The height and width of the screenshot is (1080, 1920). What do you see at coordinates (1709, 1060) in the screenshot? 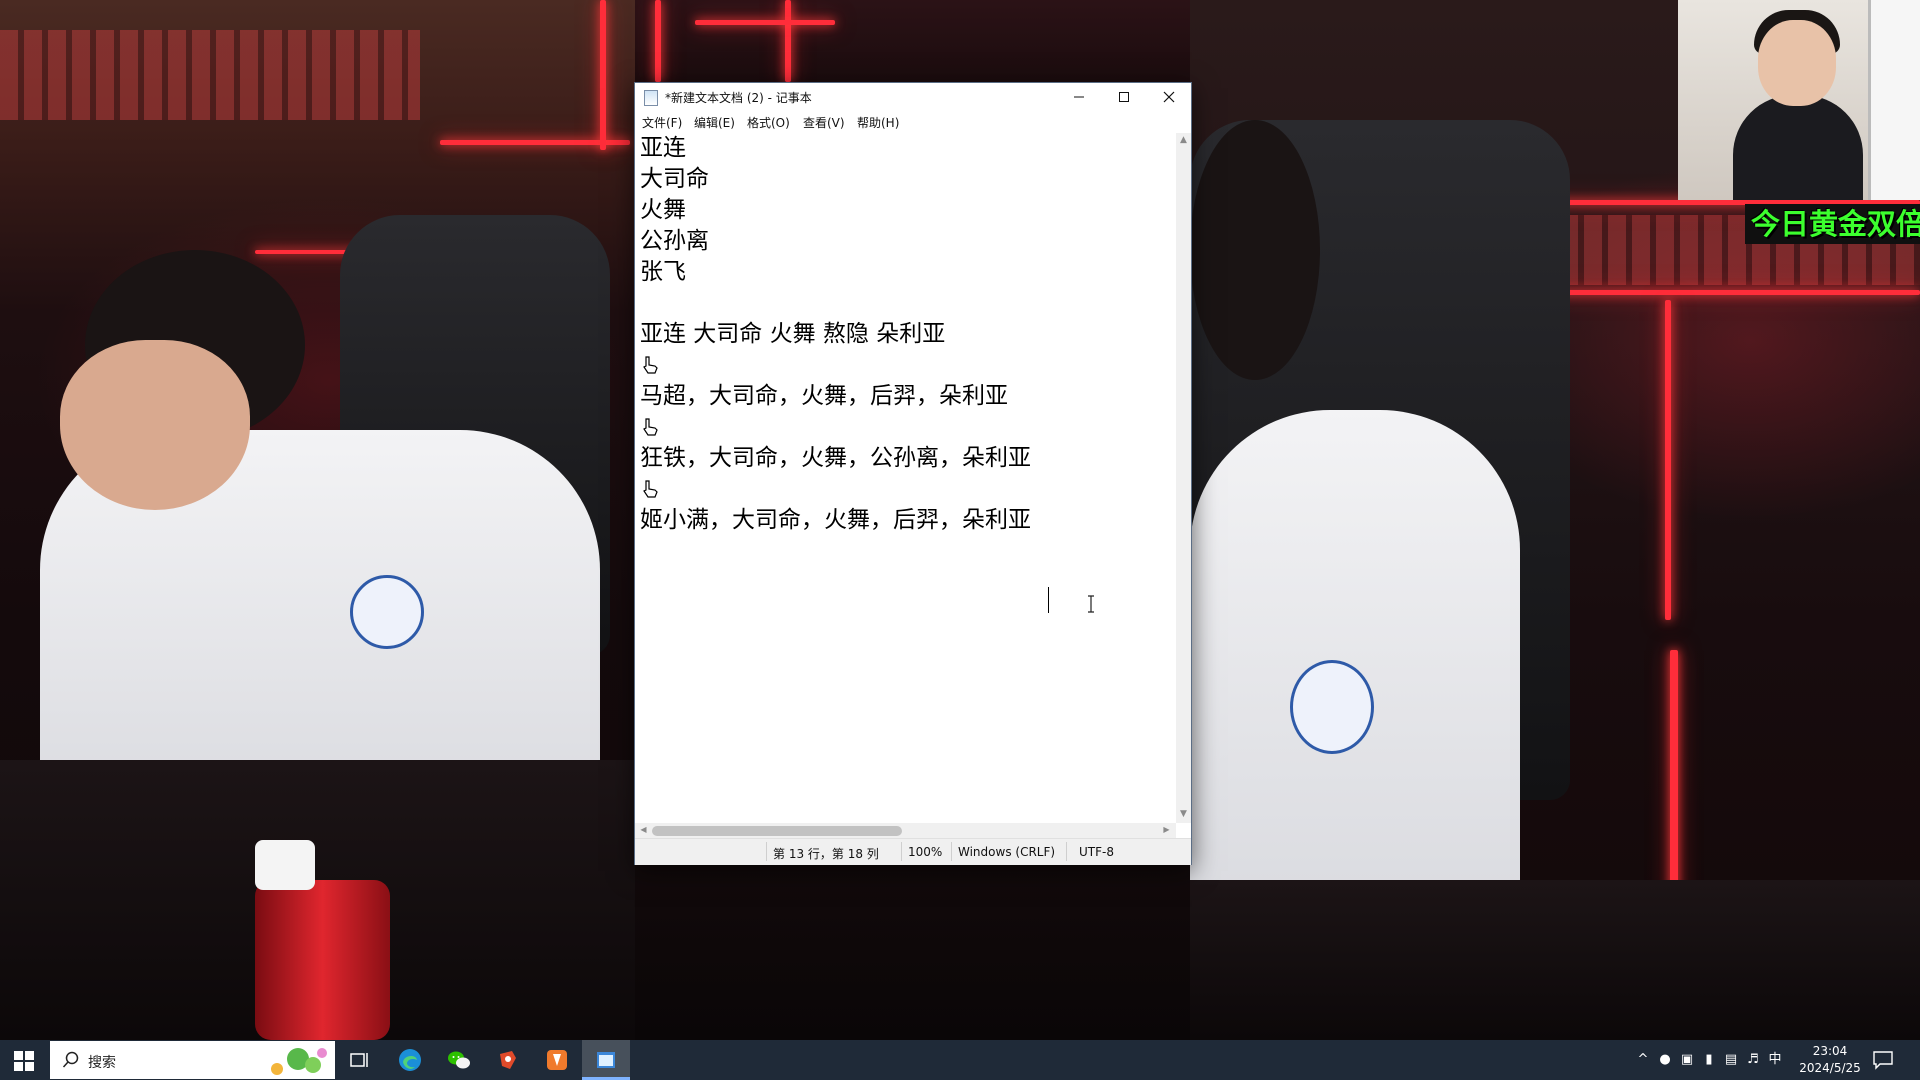
I see `microphone-icon: ▮` at bounding box center [1709, 1060].